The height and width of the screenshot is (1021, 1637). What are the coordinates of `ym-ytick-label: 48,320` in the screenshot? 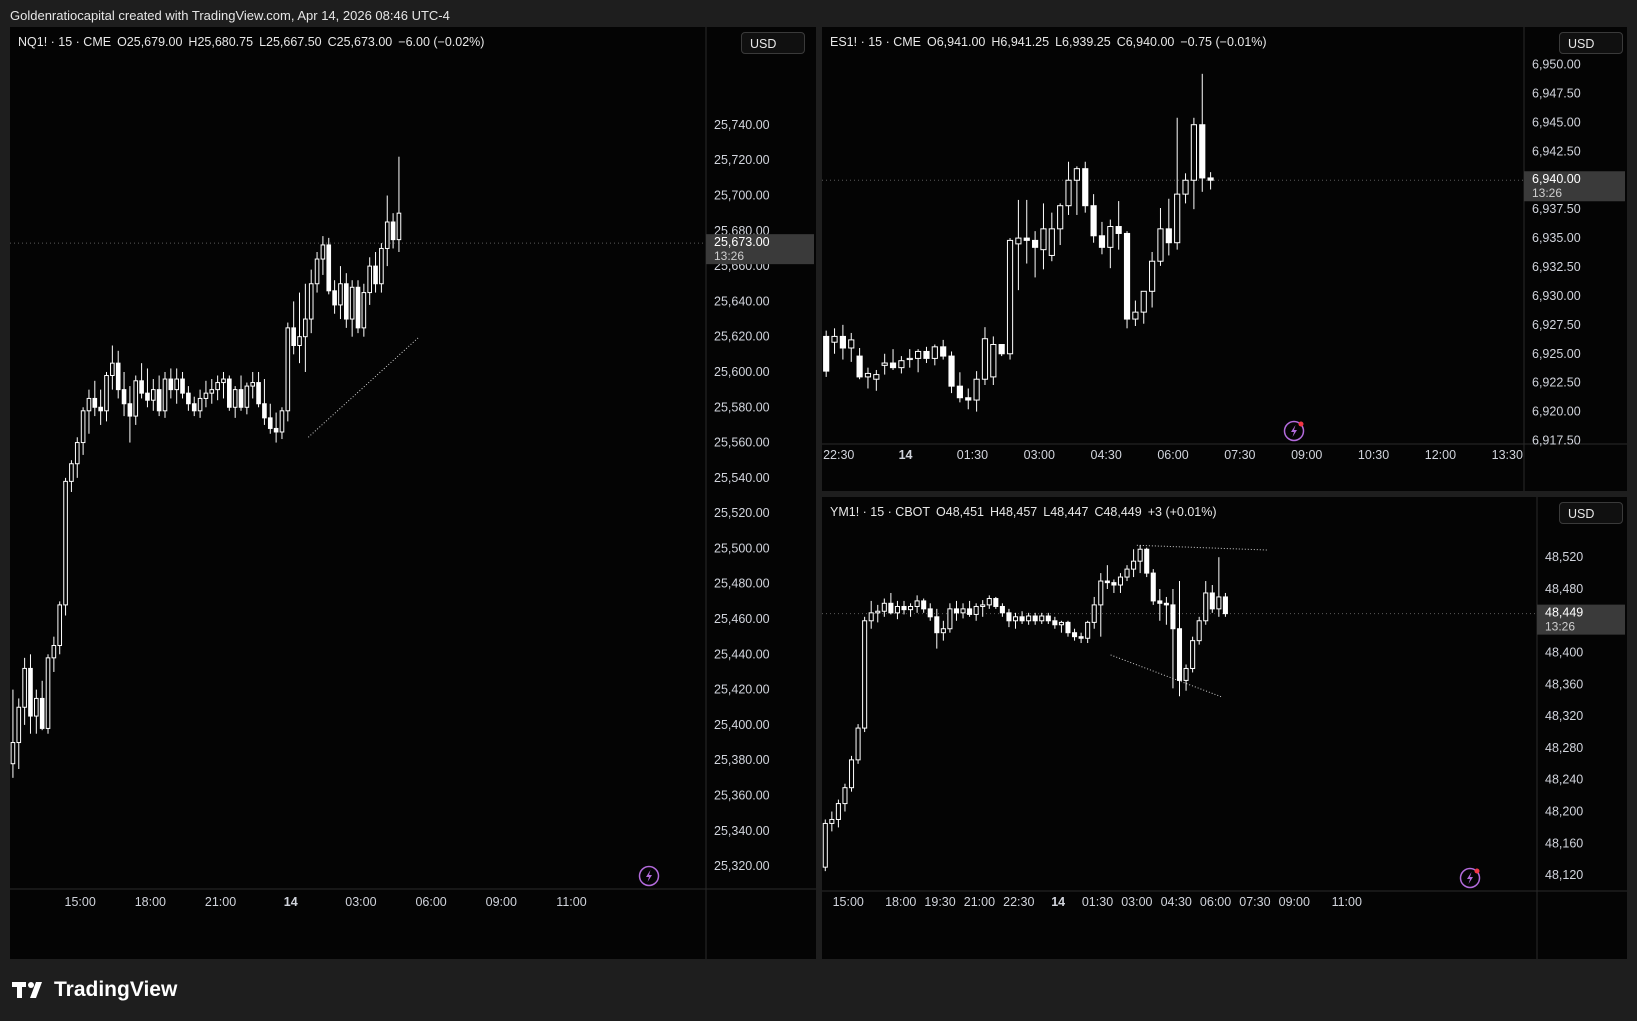 It's located at (1564, 716).